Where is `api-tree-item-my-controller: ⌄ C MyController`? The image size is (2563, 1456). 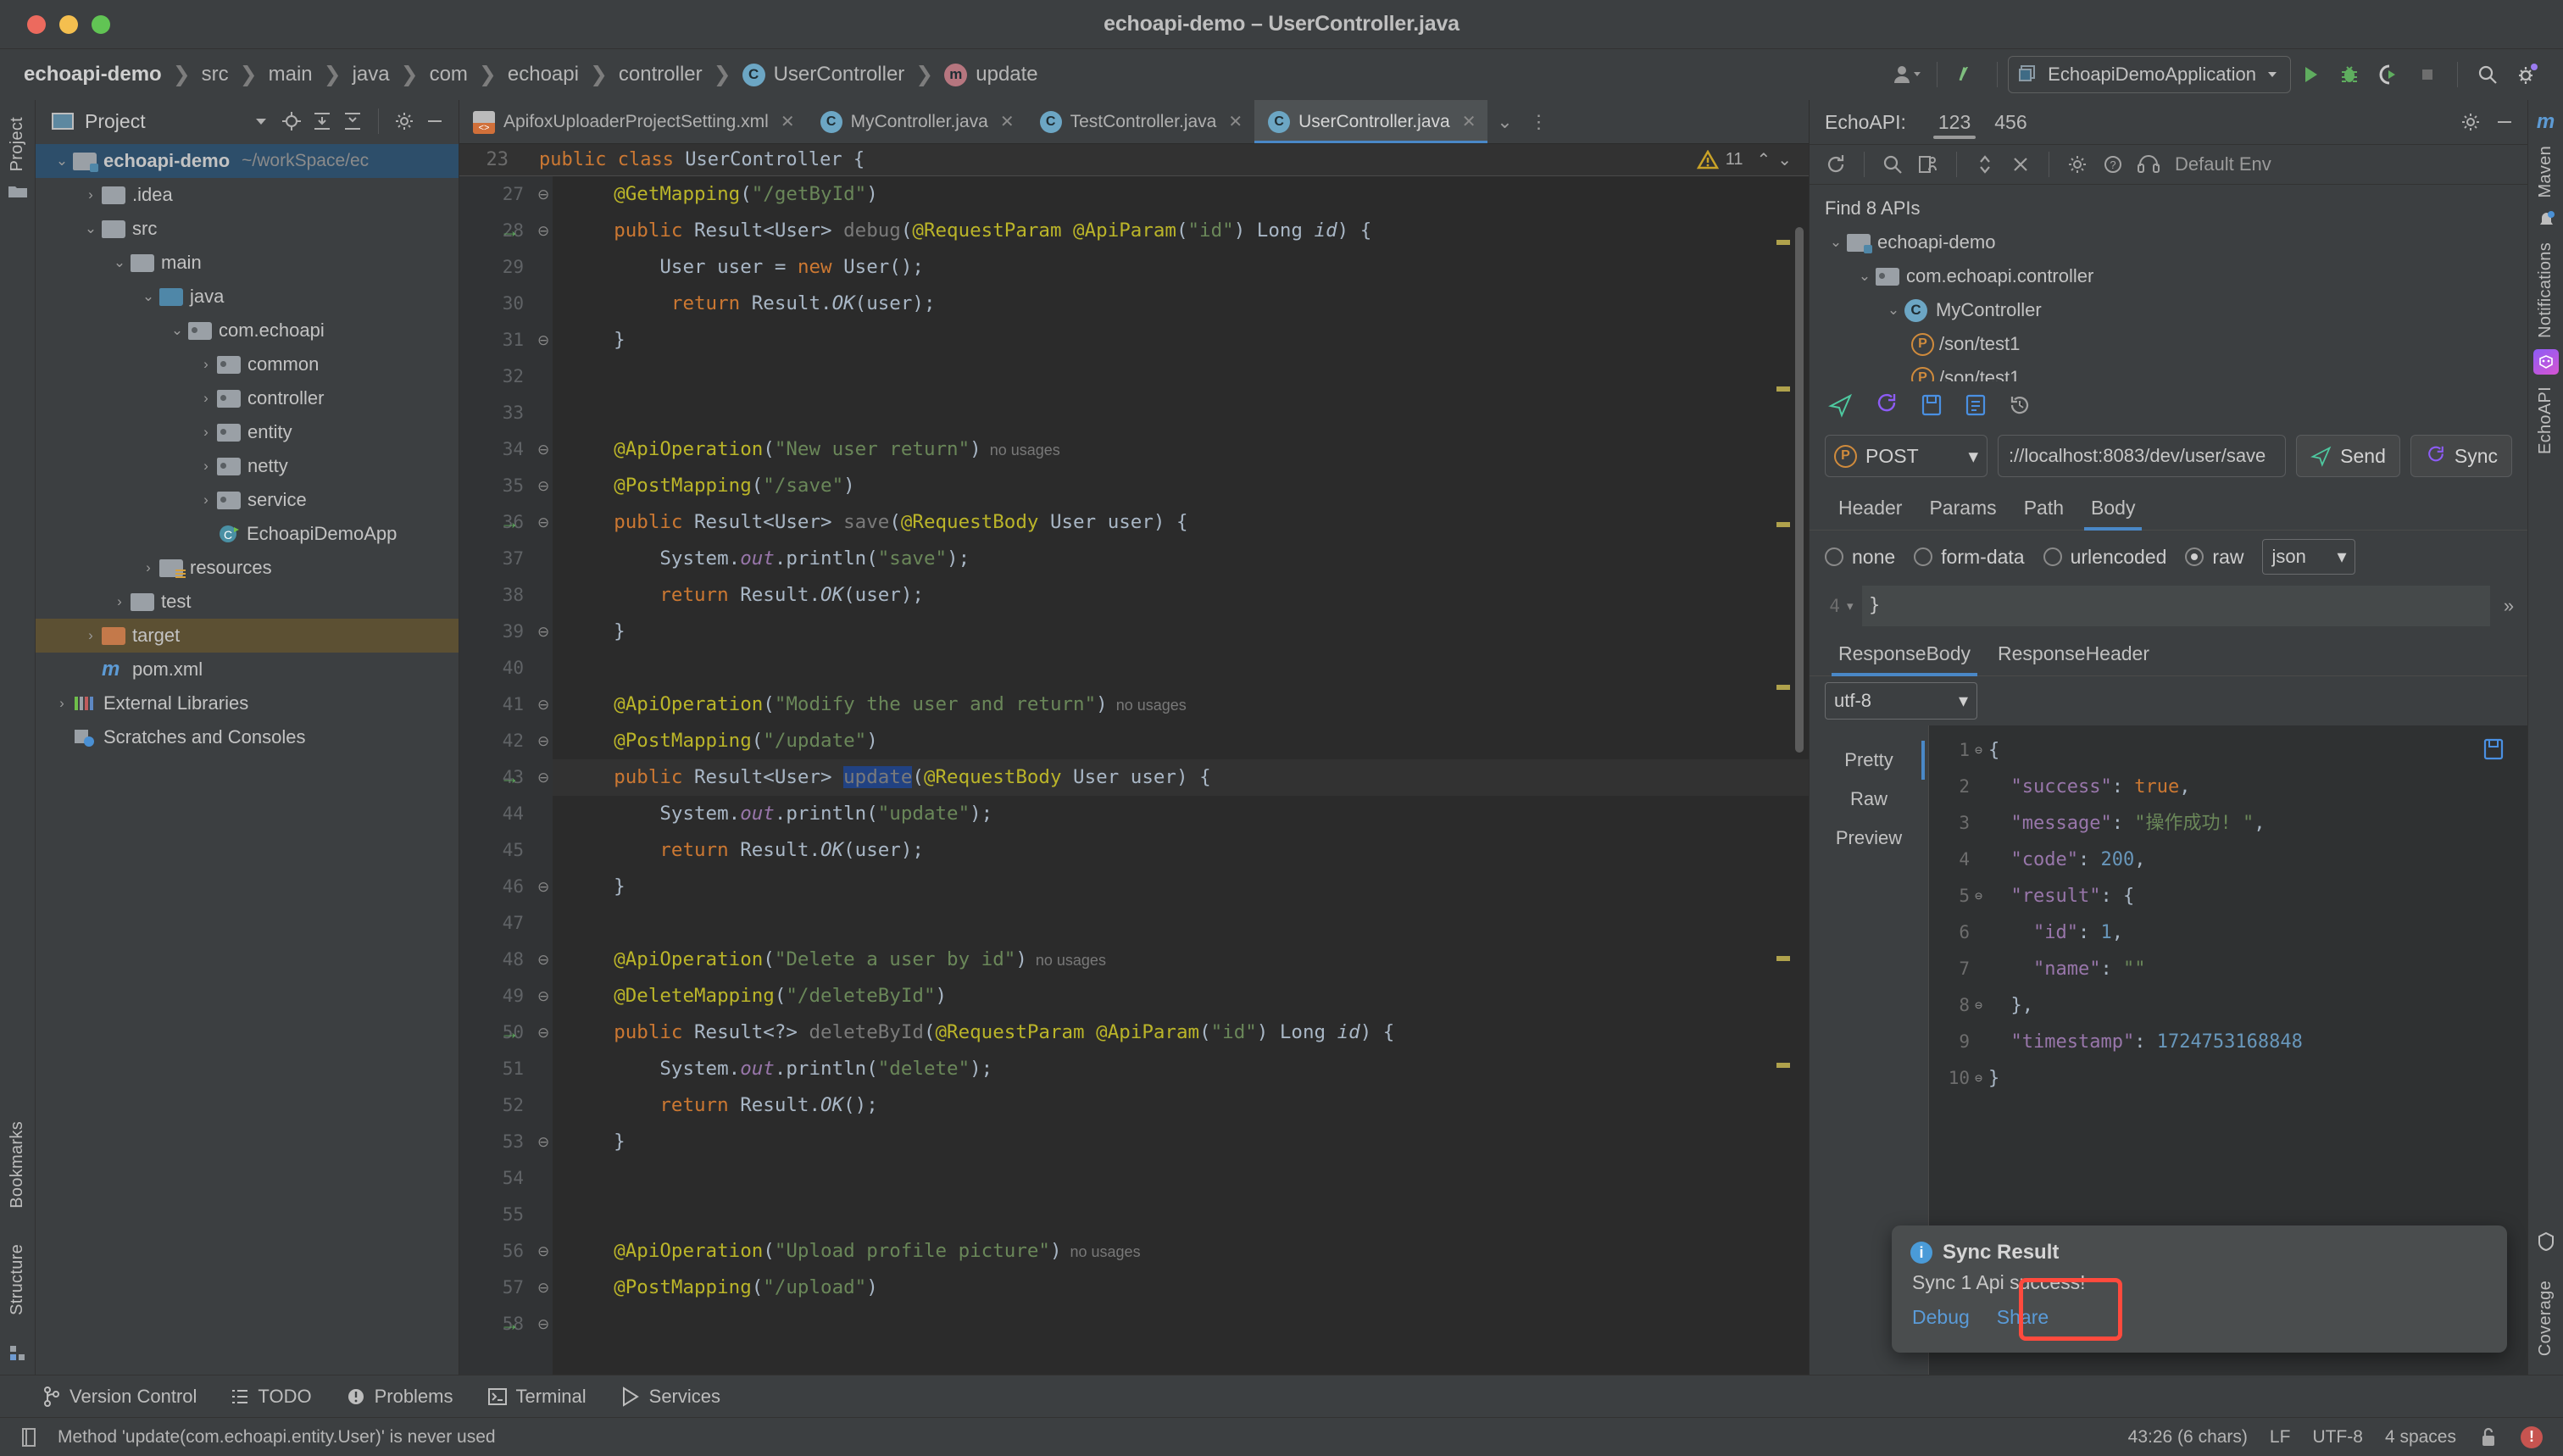 api-tree-item-my-controller: ⌄ C MyController is located at coordinates (2168, 310).